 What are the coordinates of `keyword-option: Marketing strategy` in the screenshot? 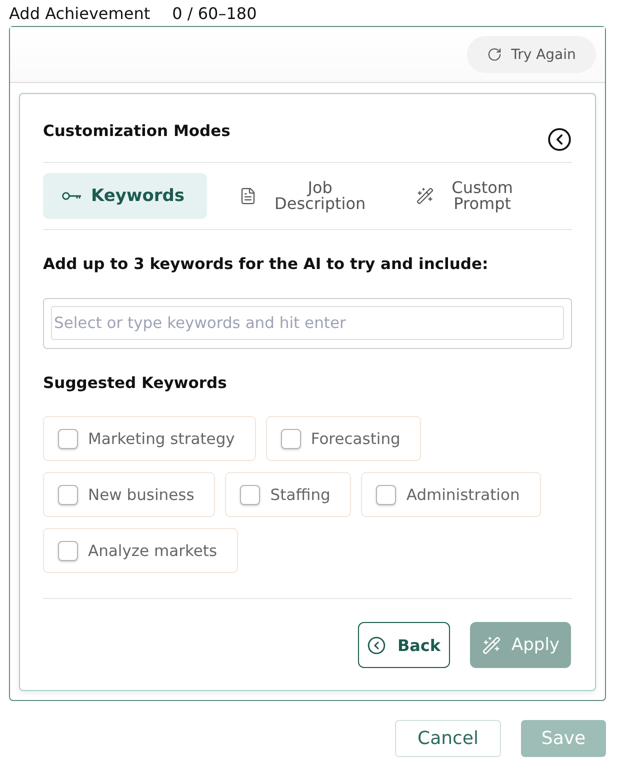 It's located at (149, 438).